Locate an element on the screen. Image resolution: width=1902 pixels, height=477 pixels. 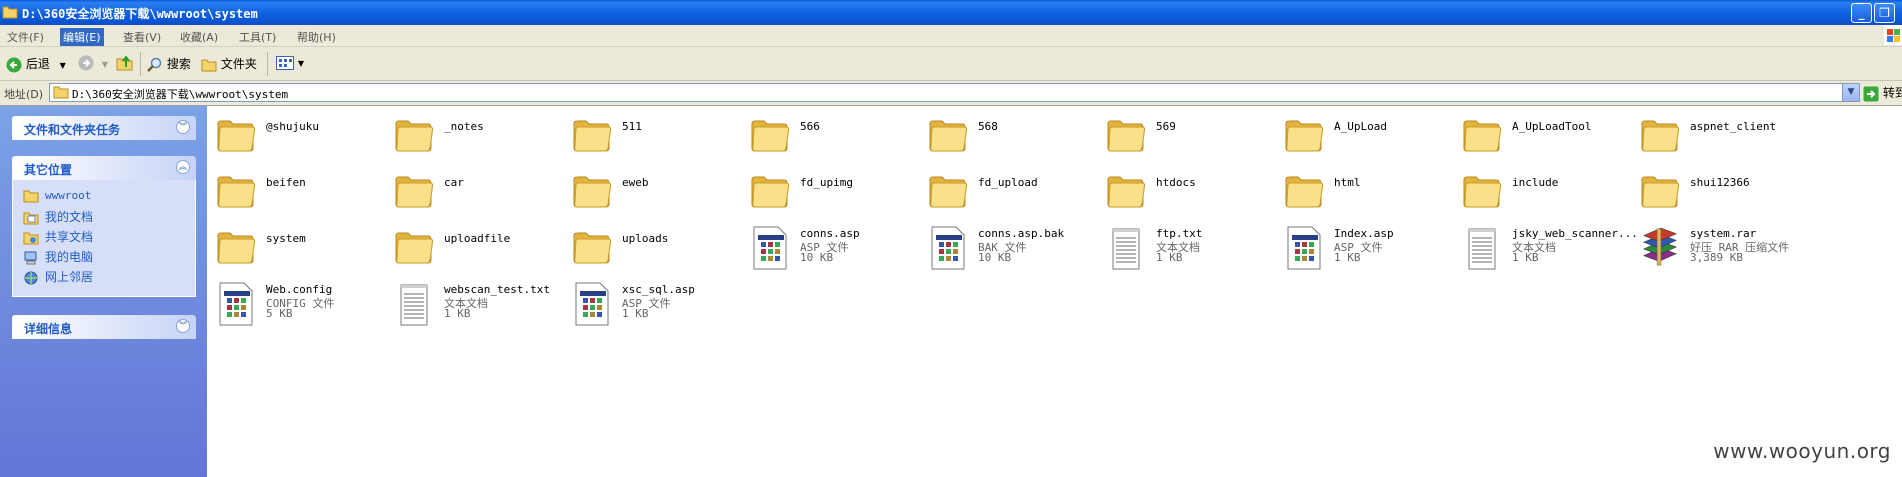
forward-button: ▼ is located at coordinates (93, 64).